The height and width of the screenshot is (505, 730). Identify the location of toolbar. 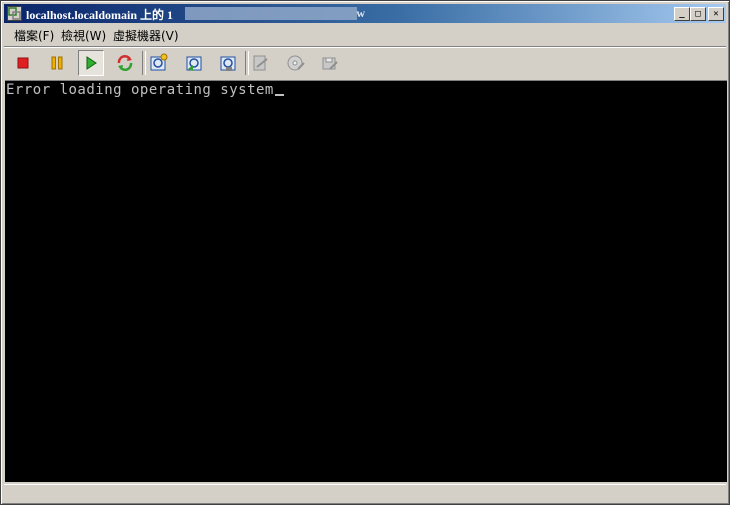
(365, 62).